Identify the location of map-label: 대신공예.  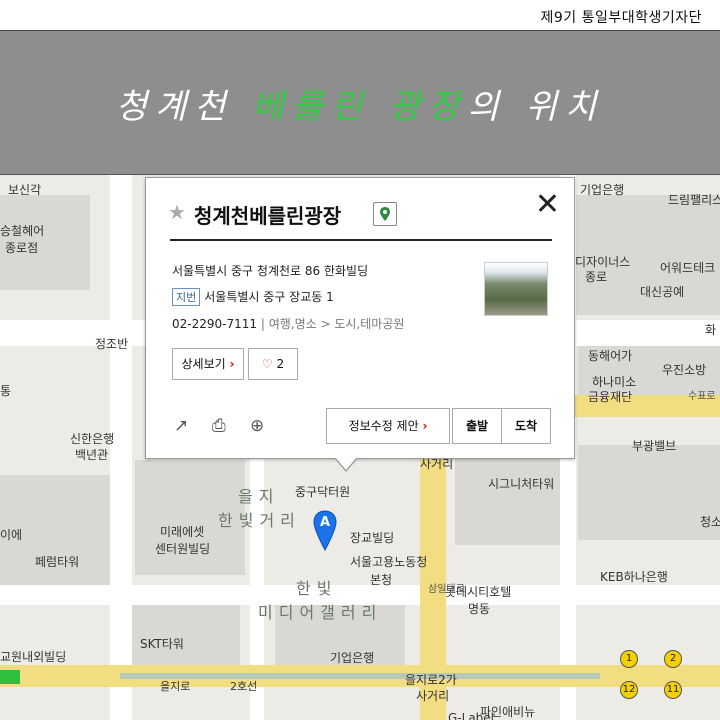
(662, 292).